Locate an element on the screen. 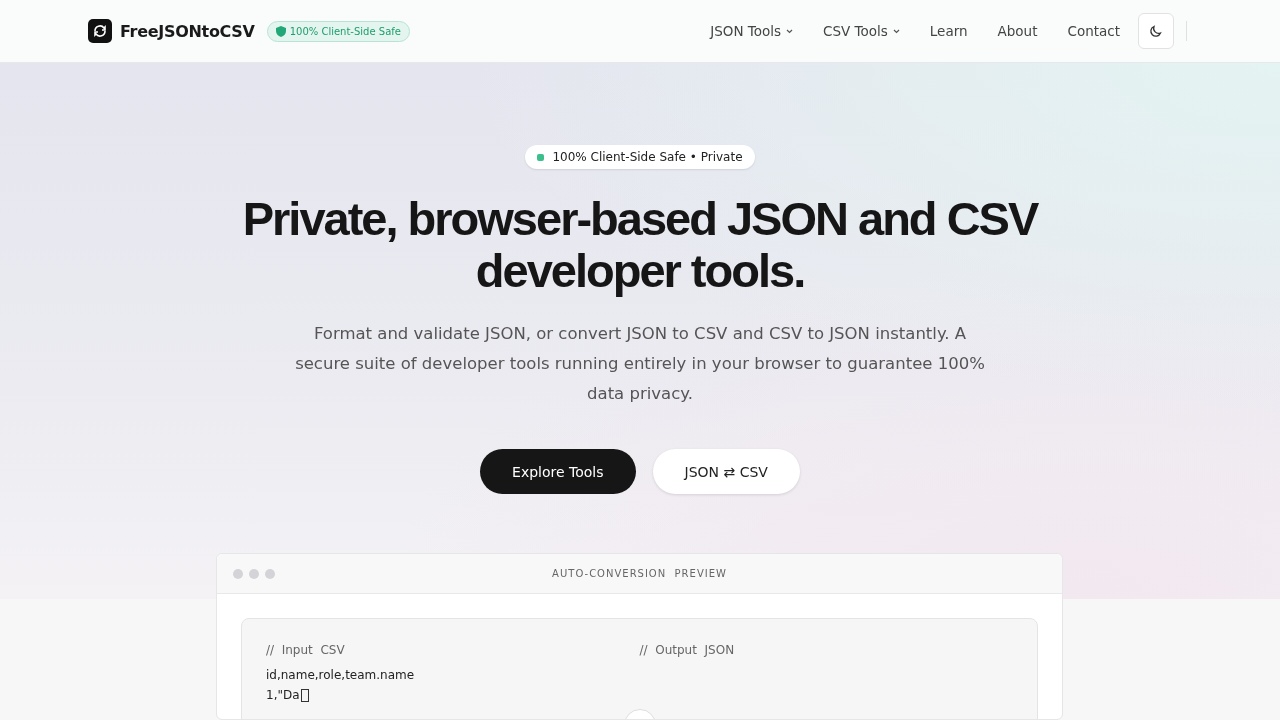 The image size is (1280, 720). code-line: 1,"Da is located at coordinates (283, 695).